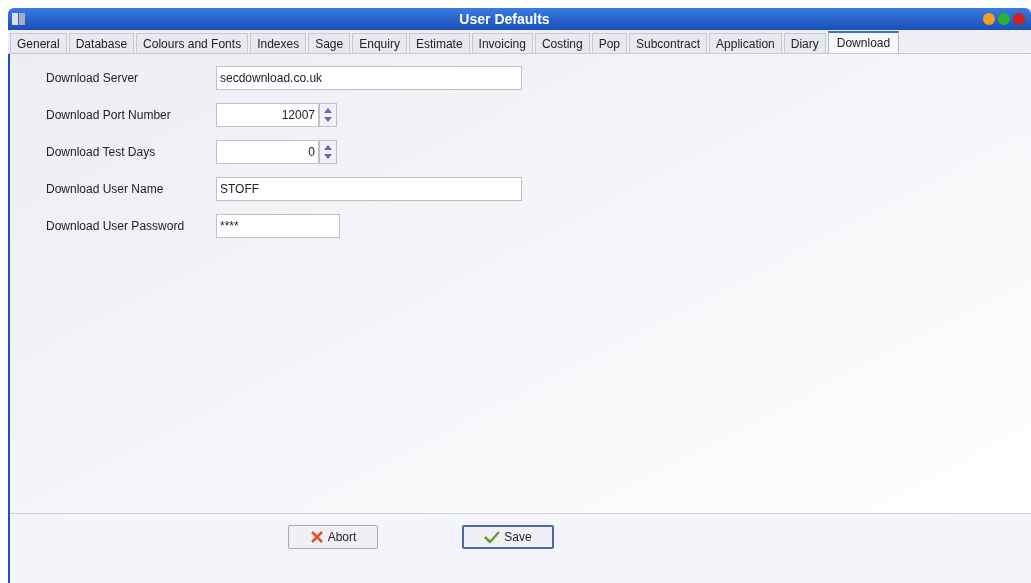  I want to click on tab: Subcontract, so click(668, 43).